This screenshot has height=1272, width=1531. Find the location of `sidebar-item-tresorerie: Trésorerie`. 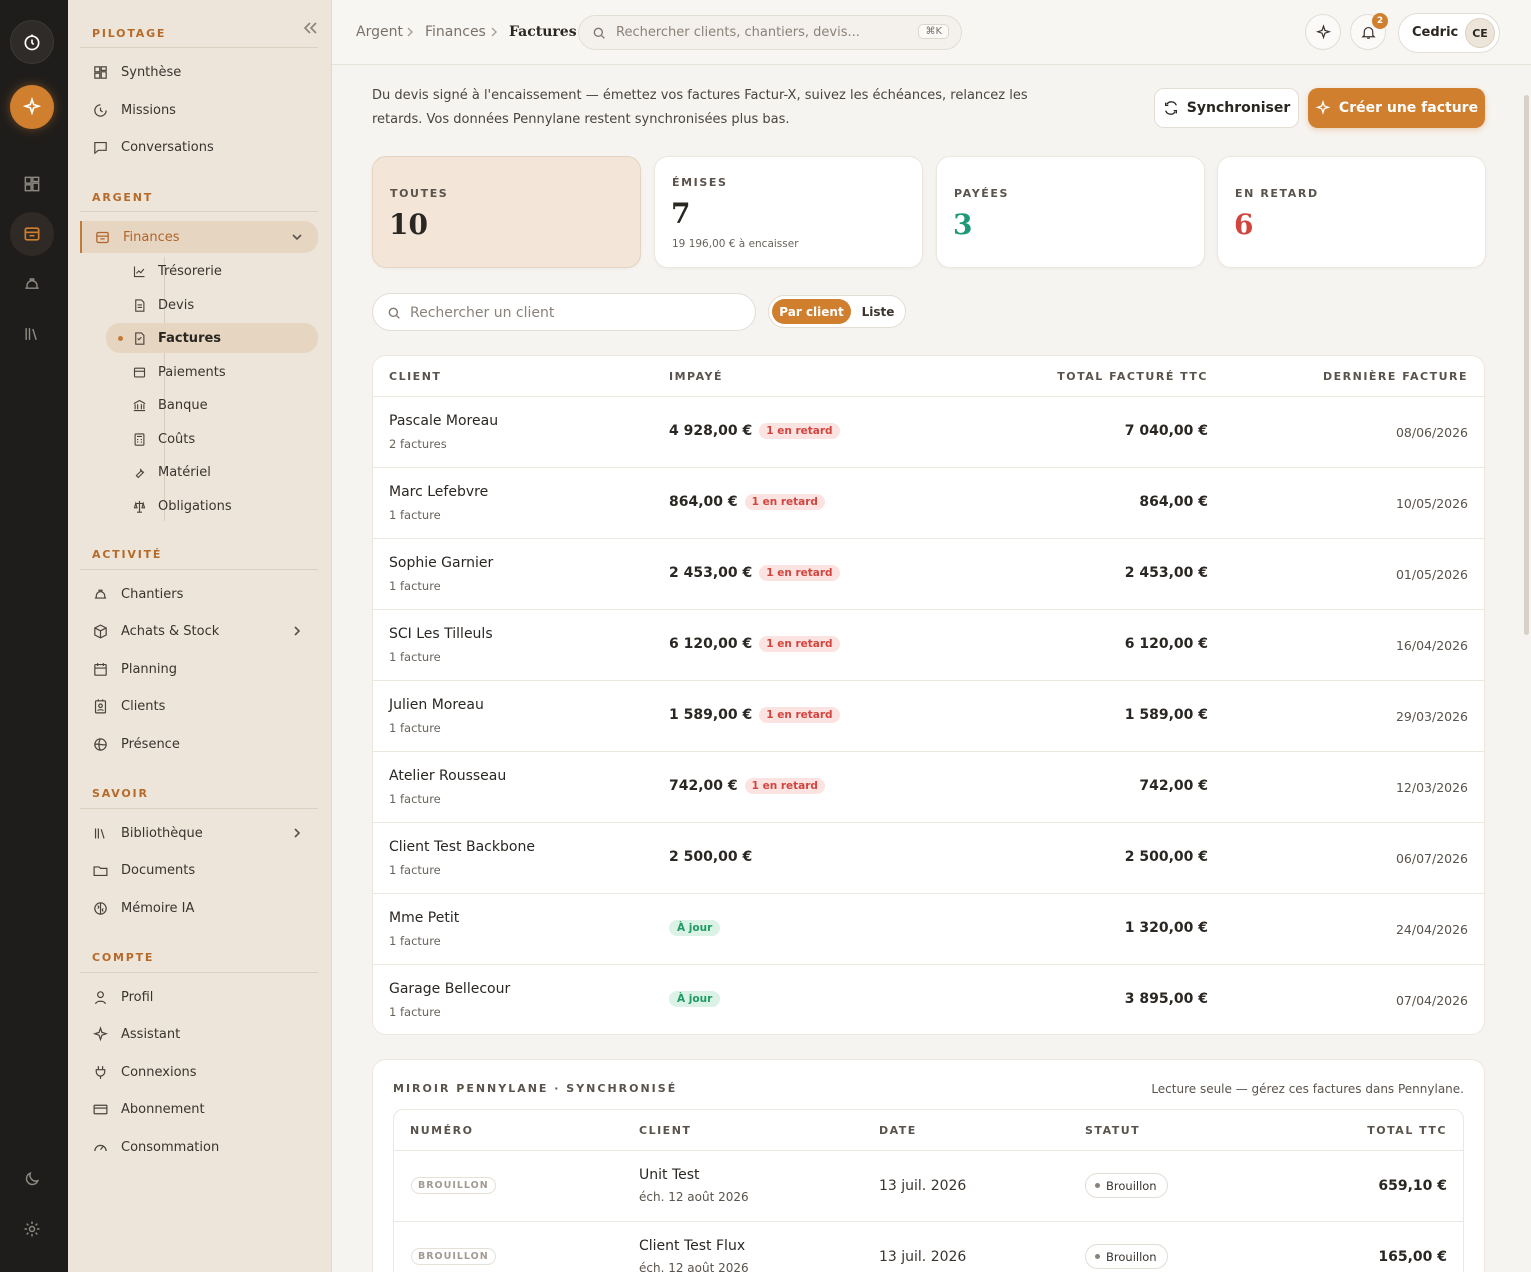

sidebar-item-tresorerie: Trésorerie is located at coordinates (212, 271).